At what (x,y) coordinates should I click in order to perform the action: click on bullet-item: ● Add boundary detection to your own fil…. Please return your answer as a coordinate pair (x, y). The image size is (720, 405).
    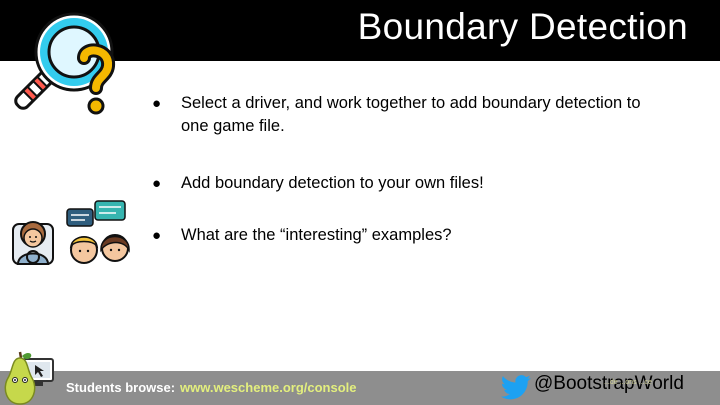
    Looking at the image, I should click on (412, 183).